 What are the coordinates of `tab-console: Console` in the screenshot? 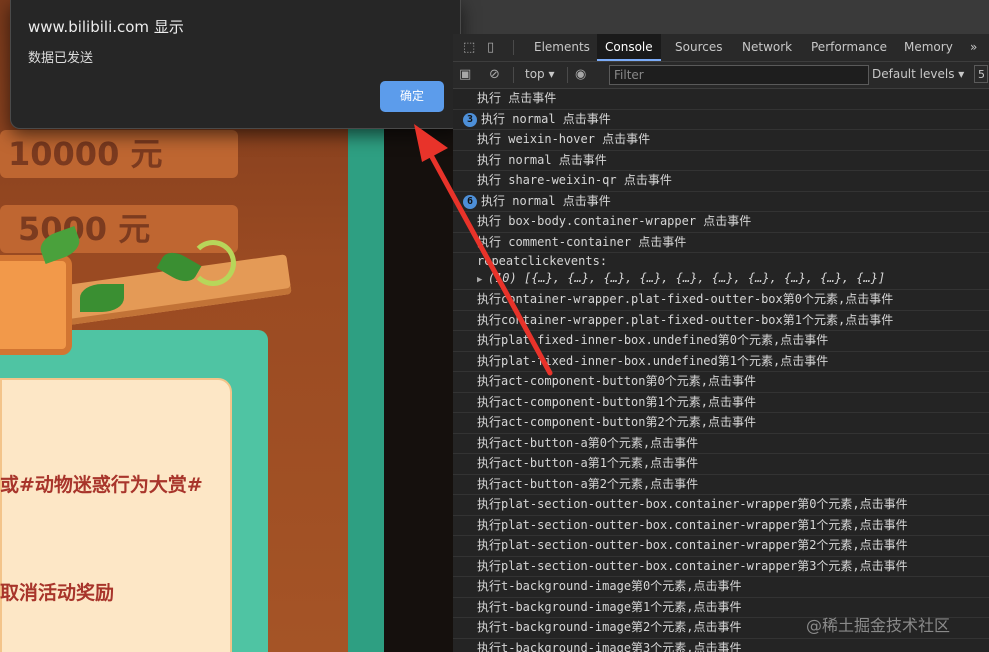 It's located at (629, 47).